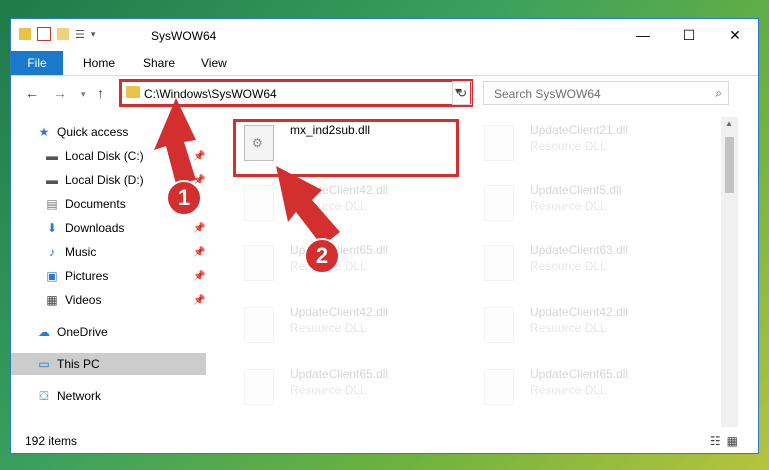 The height and width of the screenshot is (470, 769). I want to click on sidebar-item-local-disk-c: ▬ Local Disk (C:) 📌, so click(108, 156).